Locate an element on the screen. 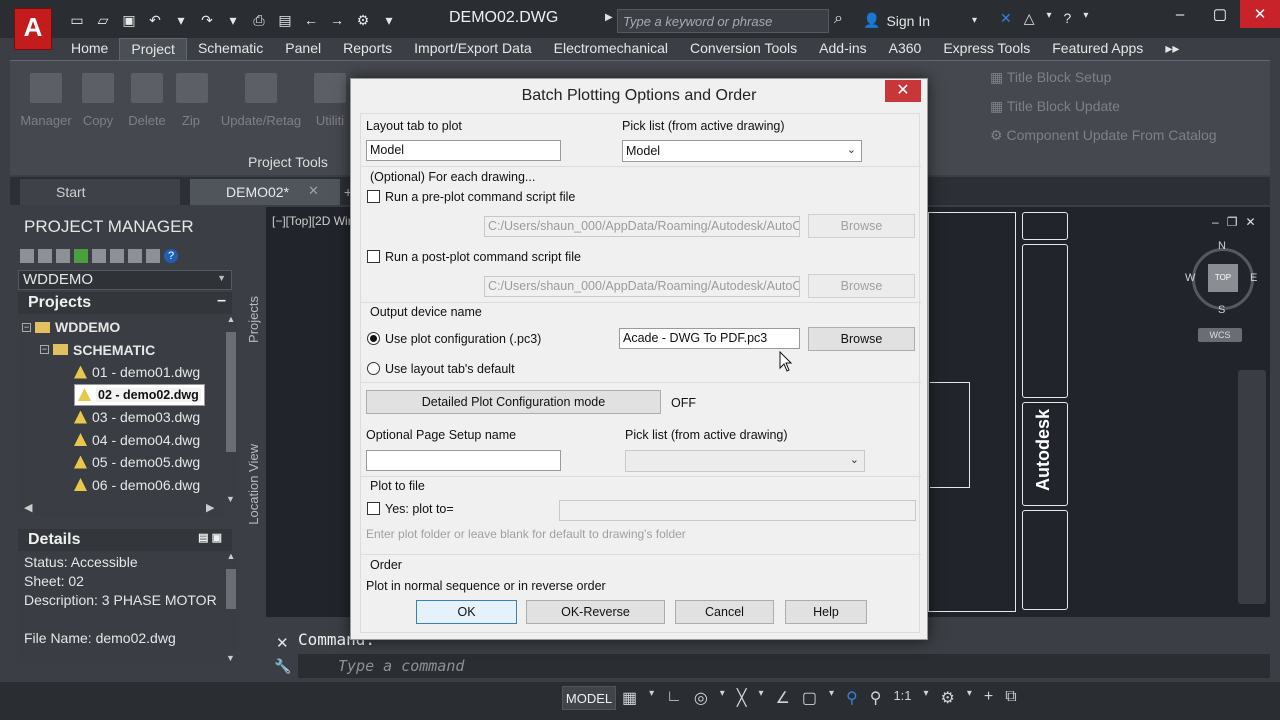 This screenshot has height=720, width=1280. plot-to-file-input is located at coordinates (737, 510).